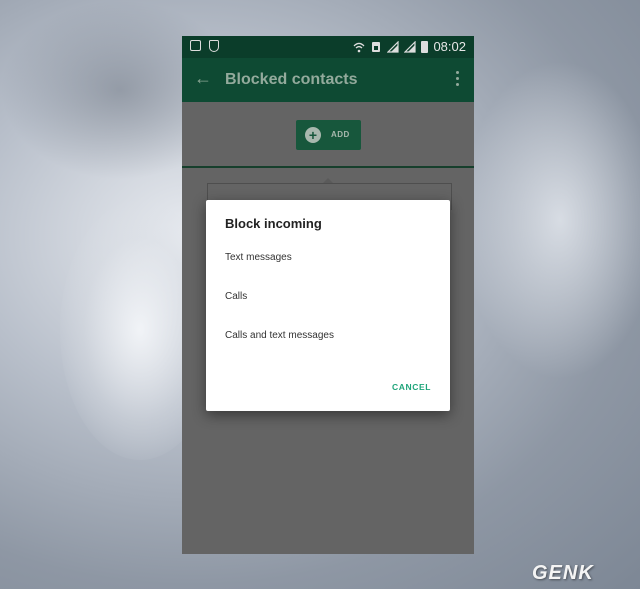 The image size is (640, 589). What do you see at coordinates (195, 45) in the screenshot?
I see `gallery-icon` at bounding box center [195, 45].